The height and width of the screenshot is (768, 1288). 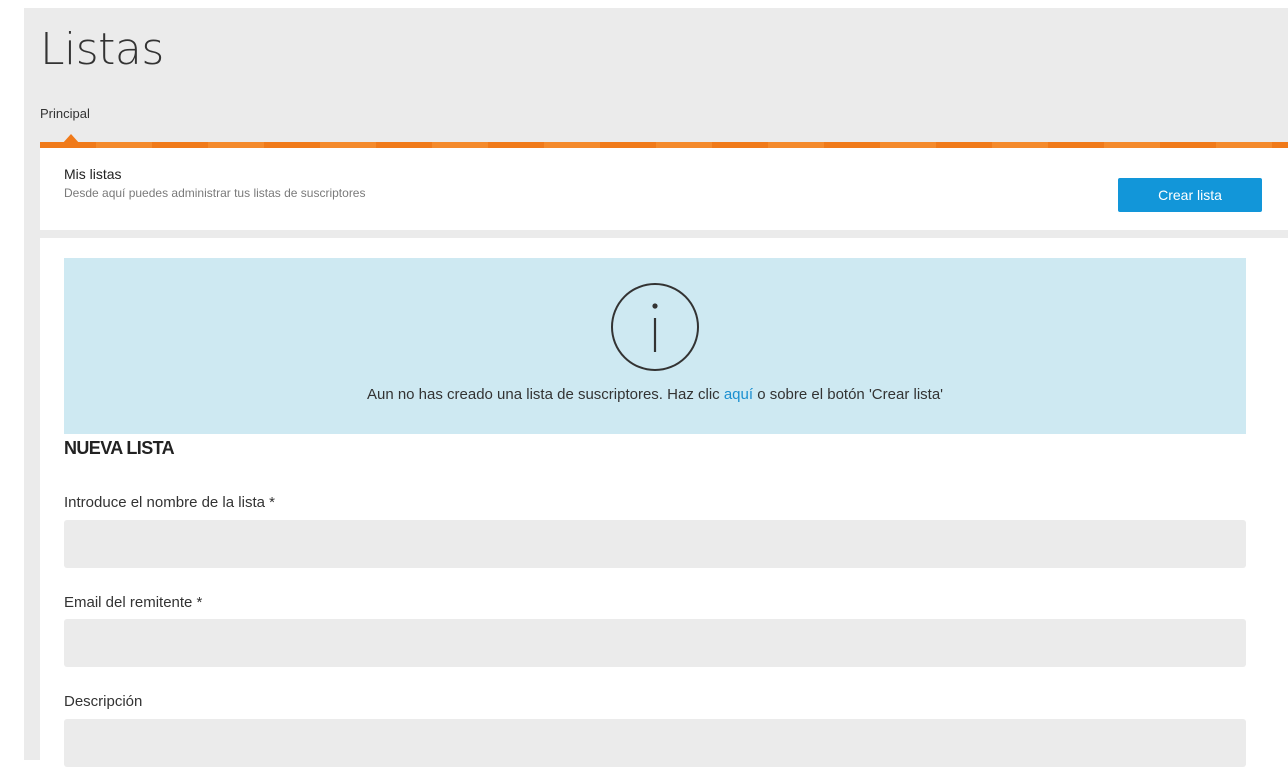 I want to click on create-list-link: aquí, so click(x=738, y=394).